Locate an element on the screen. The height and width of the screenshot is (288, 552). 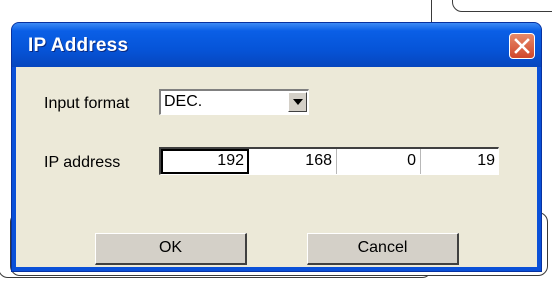
dialog-title: IP Address is located at coordinates (78, 45).